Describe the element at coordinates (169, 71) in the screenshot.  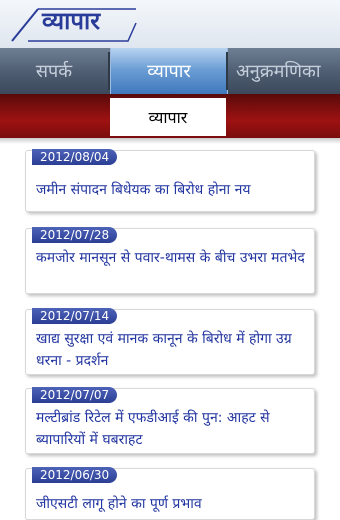
I see `tab-business: व्यापार` at that location.